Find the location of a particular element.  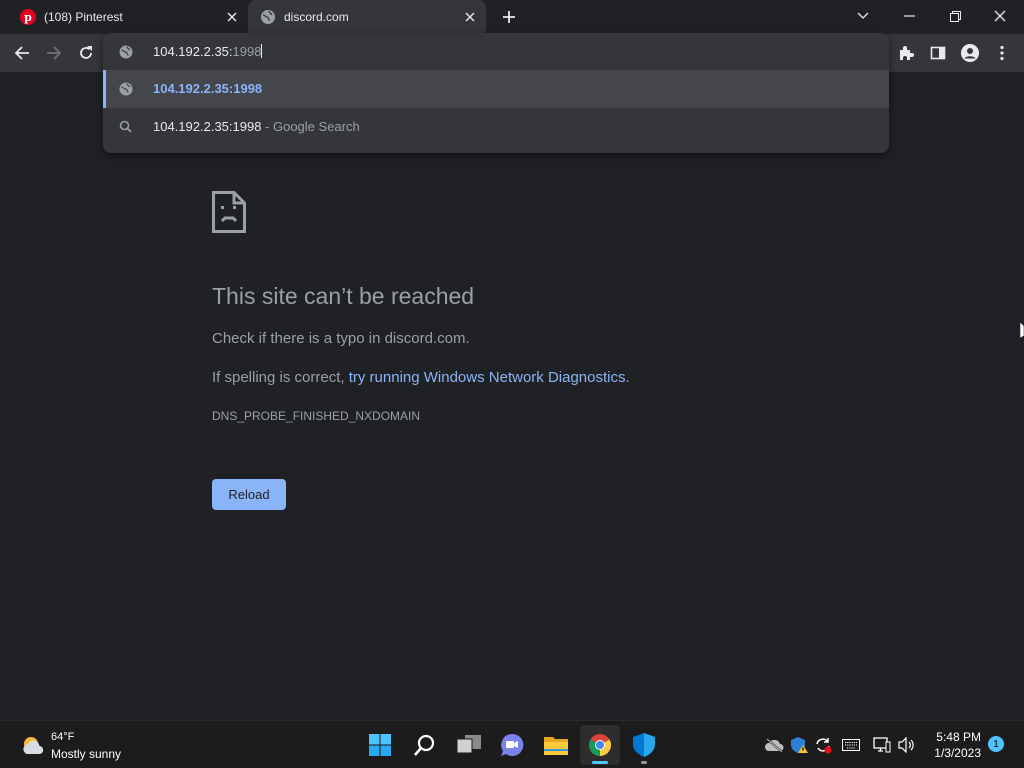

task-view-button is located at coordinates (469, 745).